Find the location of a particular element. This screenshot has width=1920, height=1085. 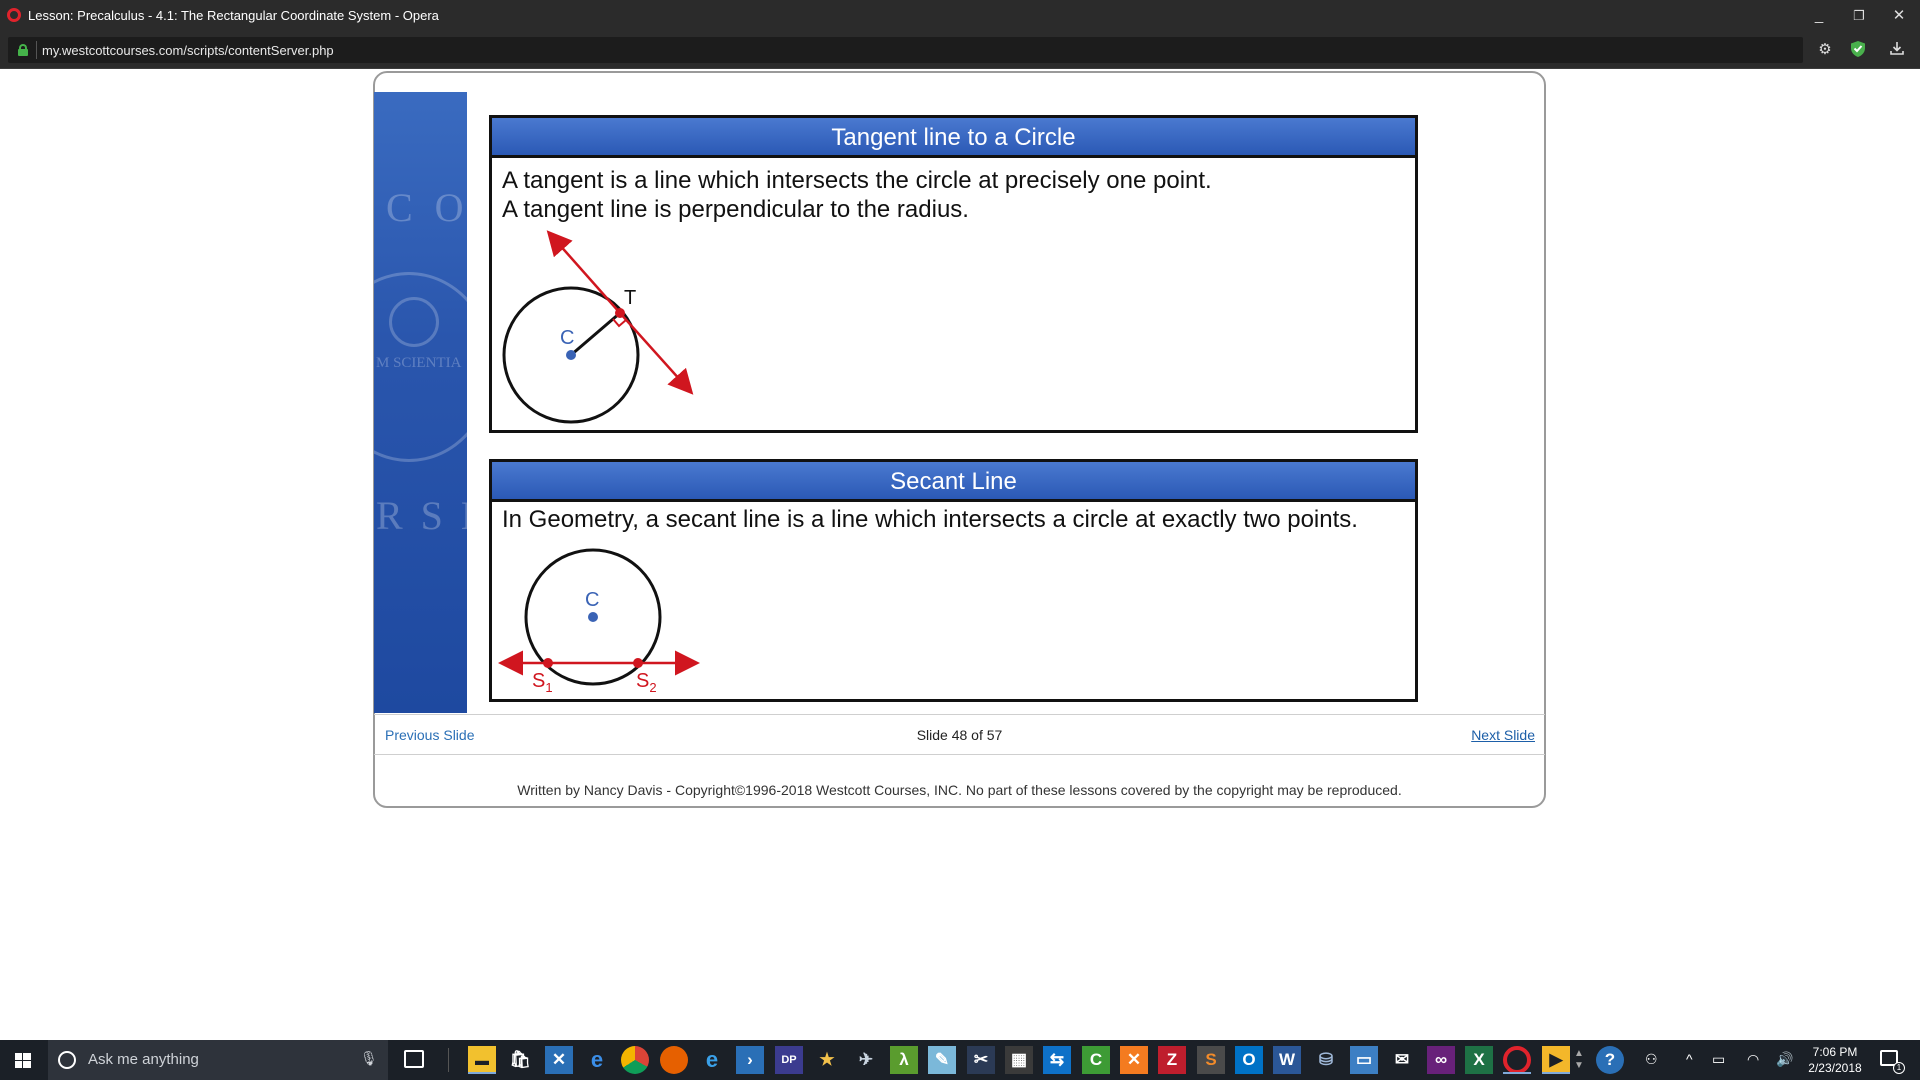

slide-navigation: Previous Slide Slide 48 of 57 Next Slide is located at coordinates (959, 734).